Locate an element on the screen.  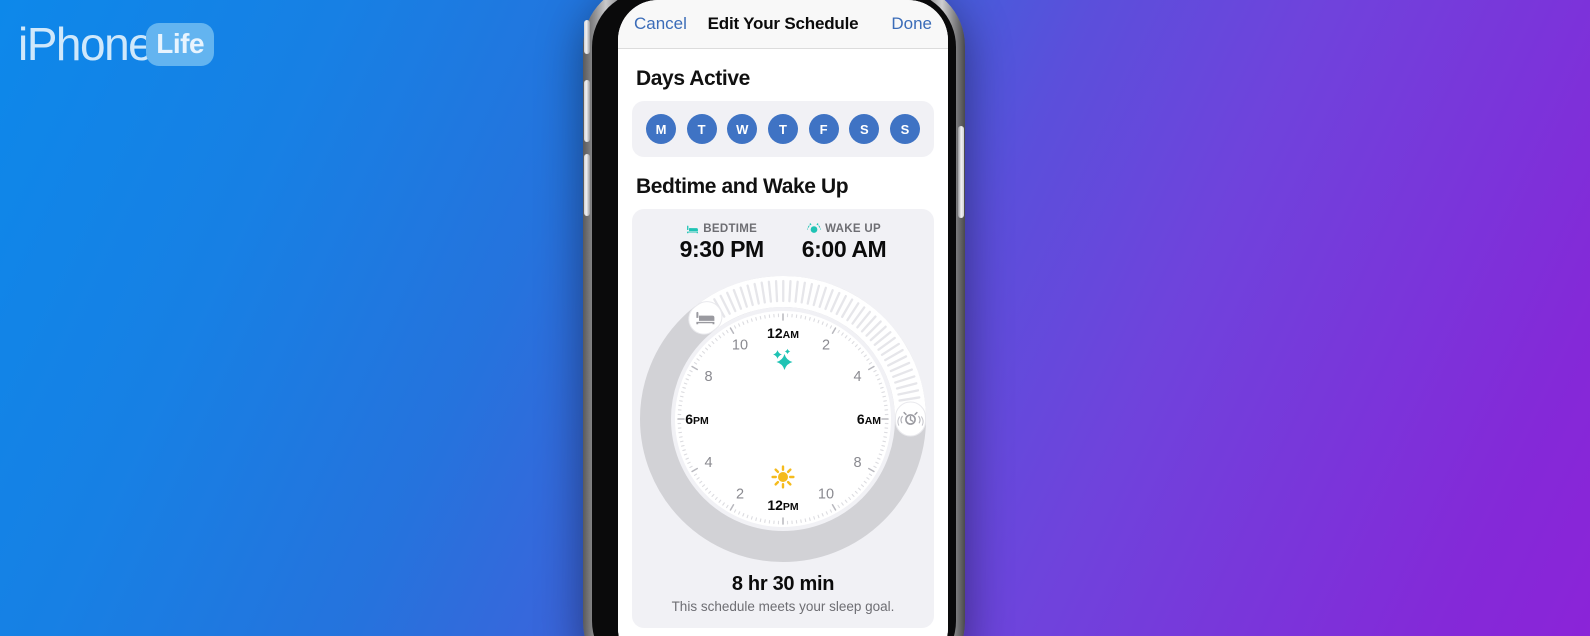
sleep-duration: 8 hr 30 min is located at coordinates (783, 584).